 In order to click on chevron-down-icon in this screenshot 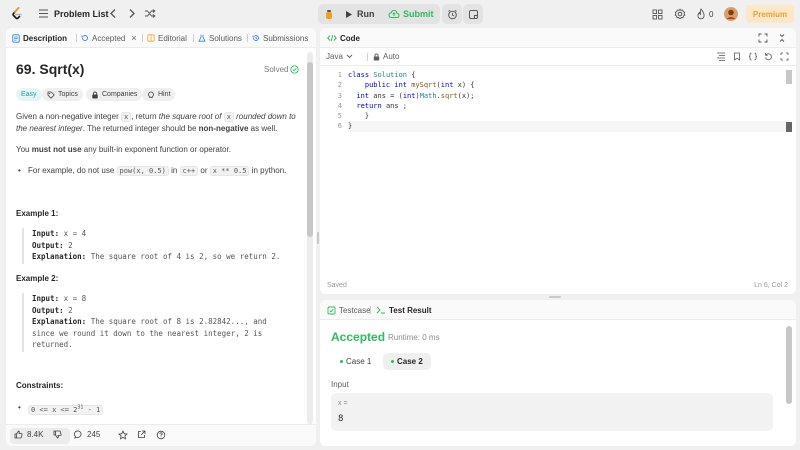, I will do `click(349, 56)`.